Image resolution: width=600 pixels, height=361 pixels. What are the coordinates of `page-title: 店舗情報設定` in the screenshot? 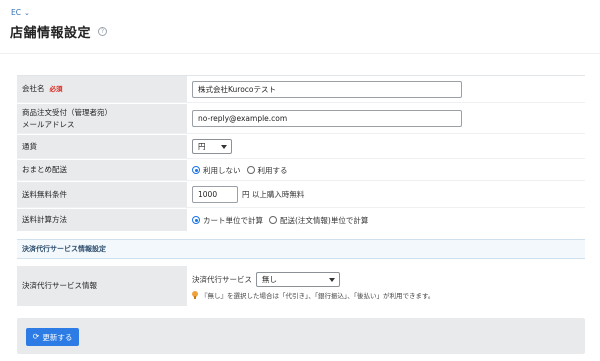 It's located at (51, 33).